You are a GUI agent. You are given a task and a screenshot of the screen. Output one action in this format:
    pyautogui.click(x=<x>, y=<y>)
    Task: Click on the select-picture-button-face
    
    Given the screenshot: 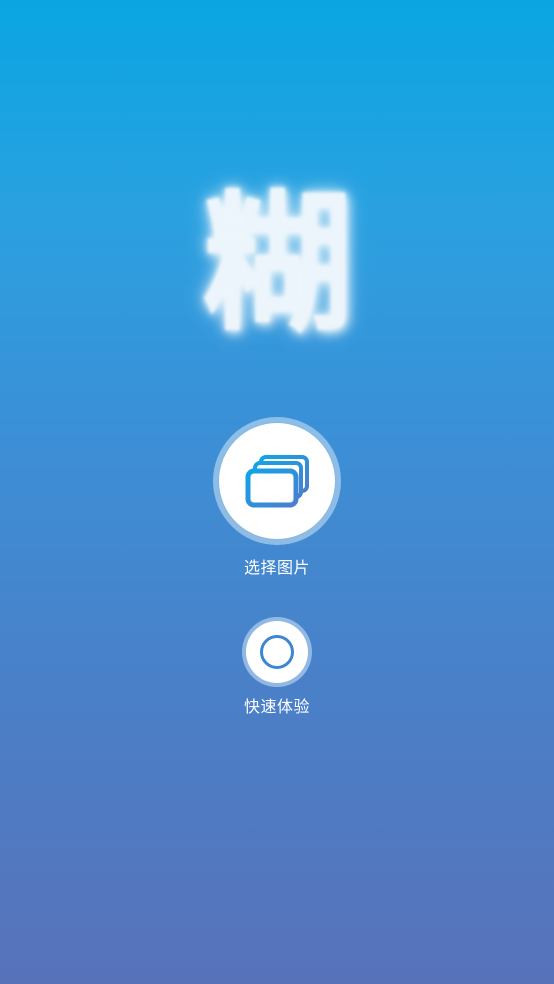 What is the action you would take?
    pyautogui.click(x=277, y=481)
    